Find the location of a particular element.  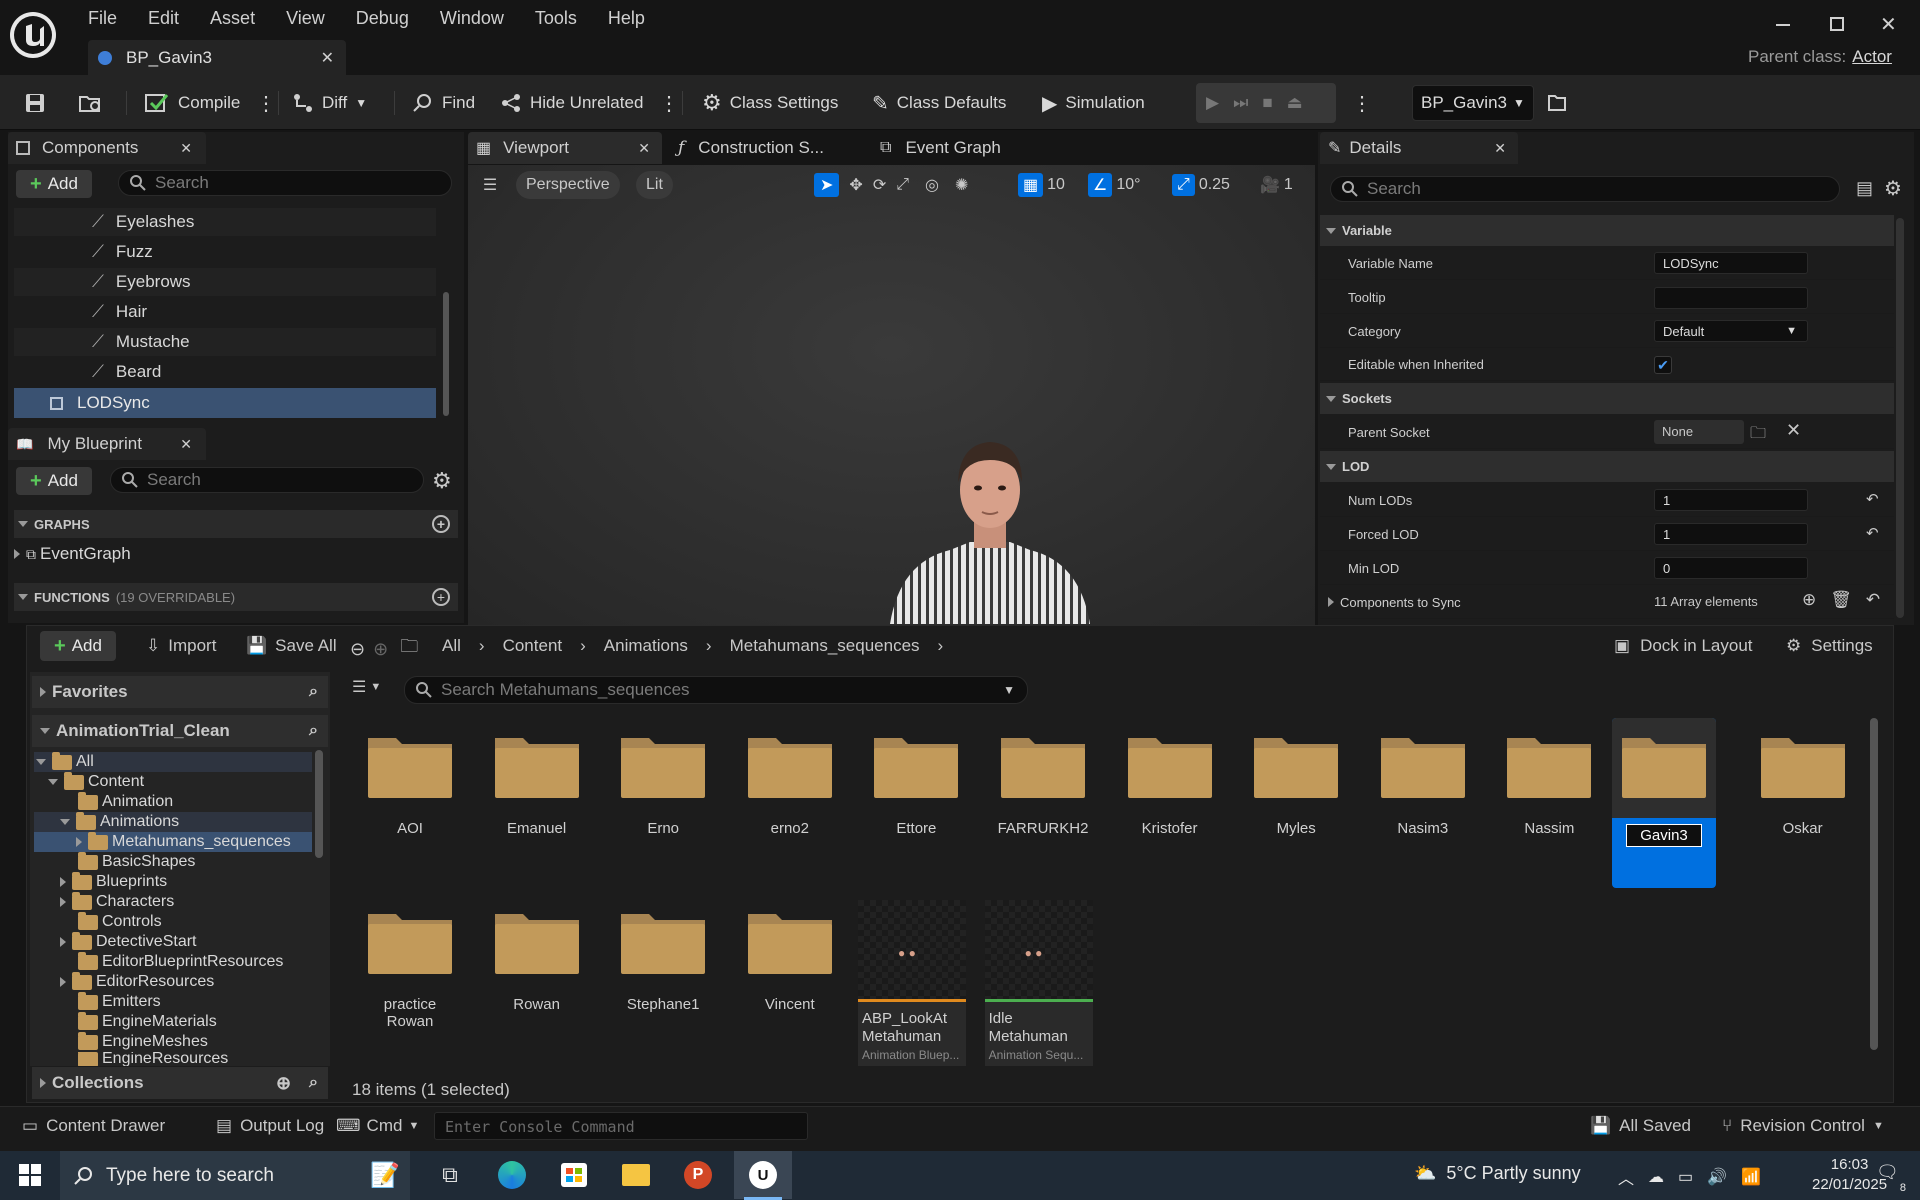

tree-folder-item: Metahumans_sequences is located at coordinates (173, 841).